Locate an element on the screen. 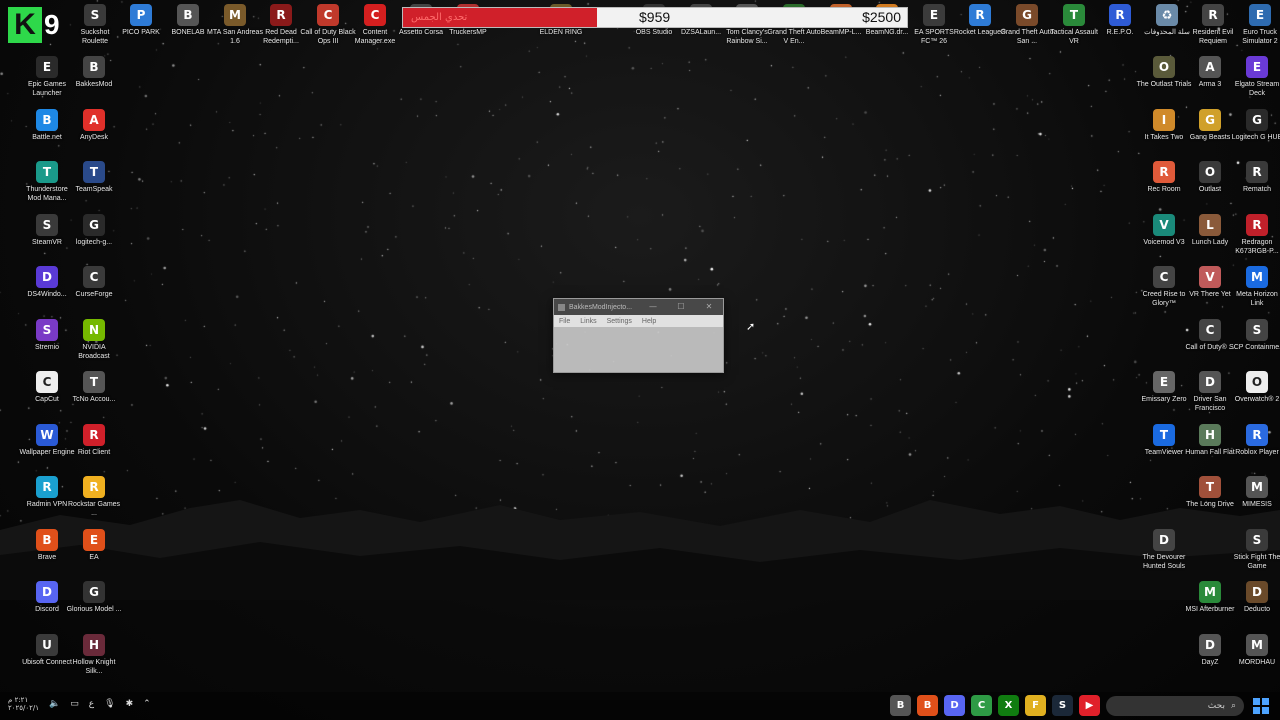 The height and width of the screenshot is (720, 1280). chrome-icon: C is located at coordinates (981, 705).